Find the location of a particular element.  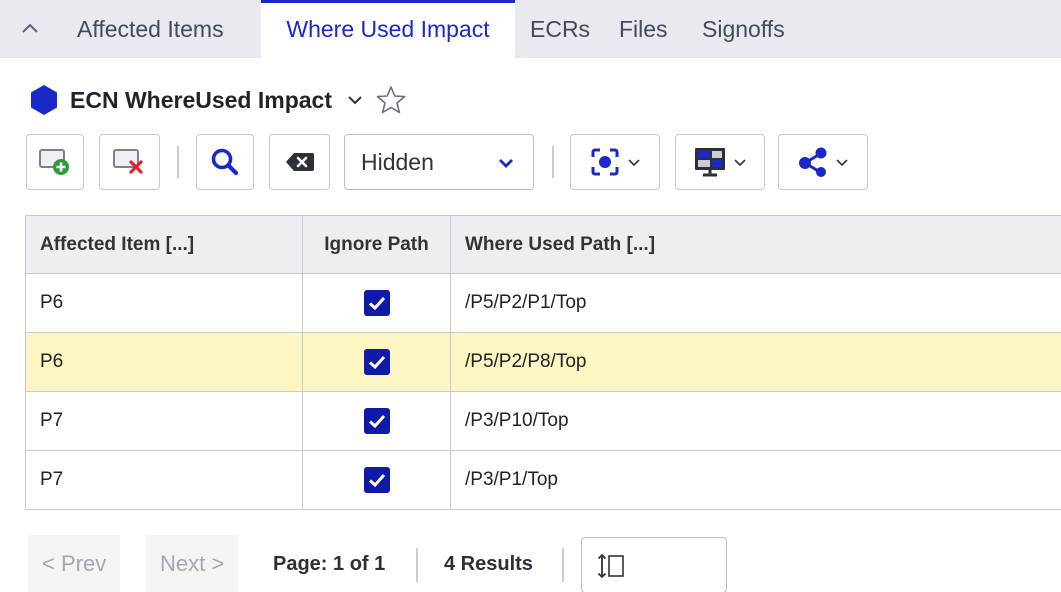

title-row: ECN WhereUsed Impact is located at coordinates (217, 100).